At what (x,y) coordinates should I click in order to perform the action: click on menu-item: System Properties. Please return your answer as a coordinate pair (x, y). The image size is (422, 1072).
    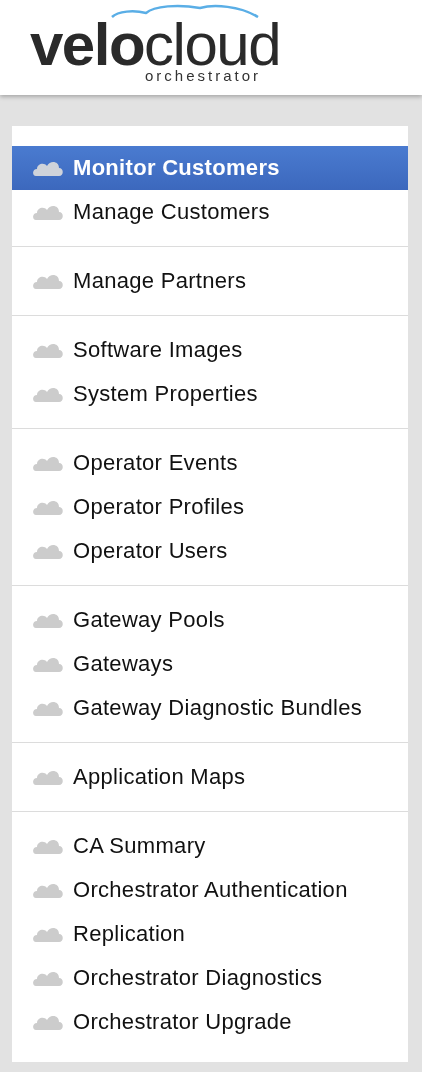
    Looking at the image, I should click on (210, 394).